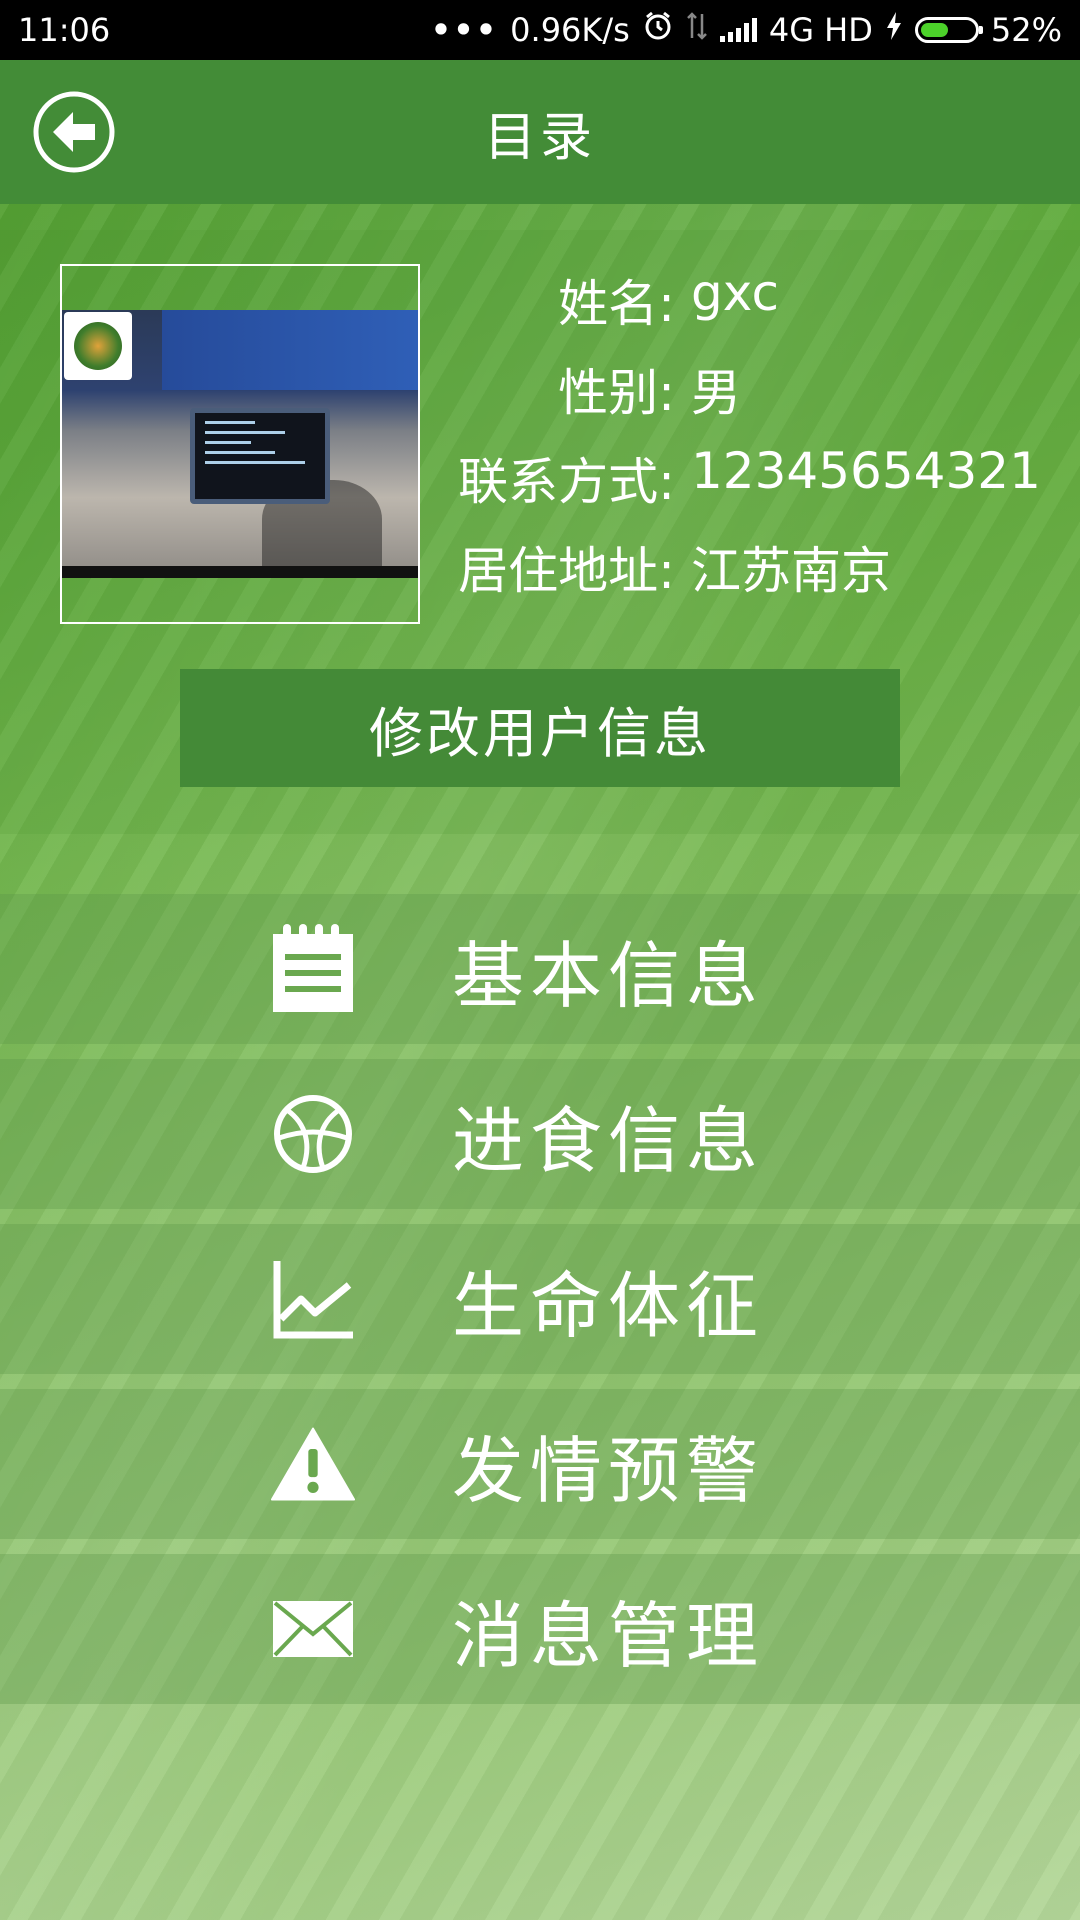  Describe the element at coordinates (570, 30) in the screenshot. I see `network-speed: 0.96K/s` at that location.